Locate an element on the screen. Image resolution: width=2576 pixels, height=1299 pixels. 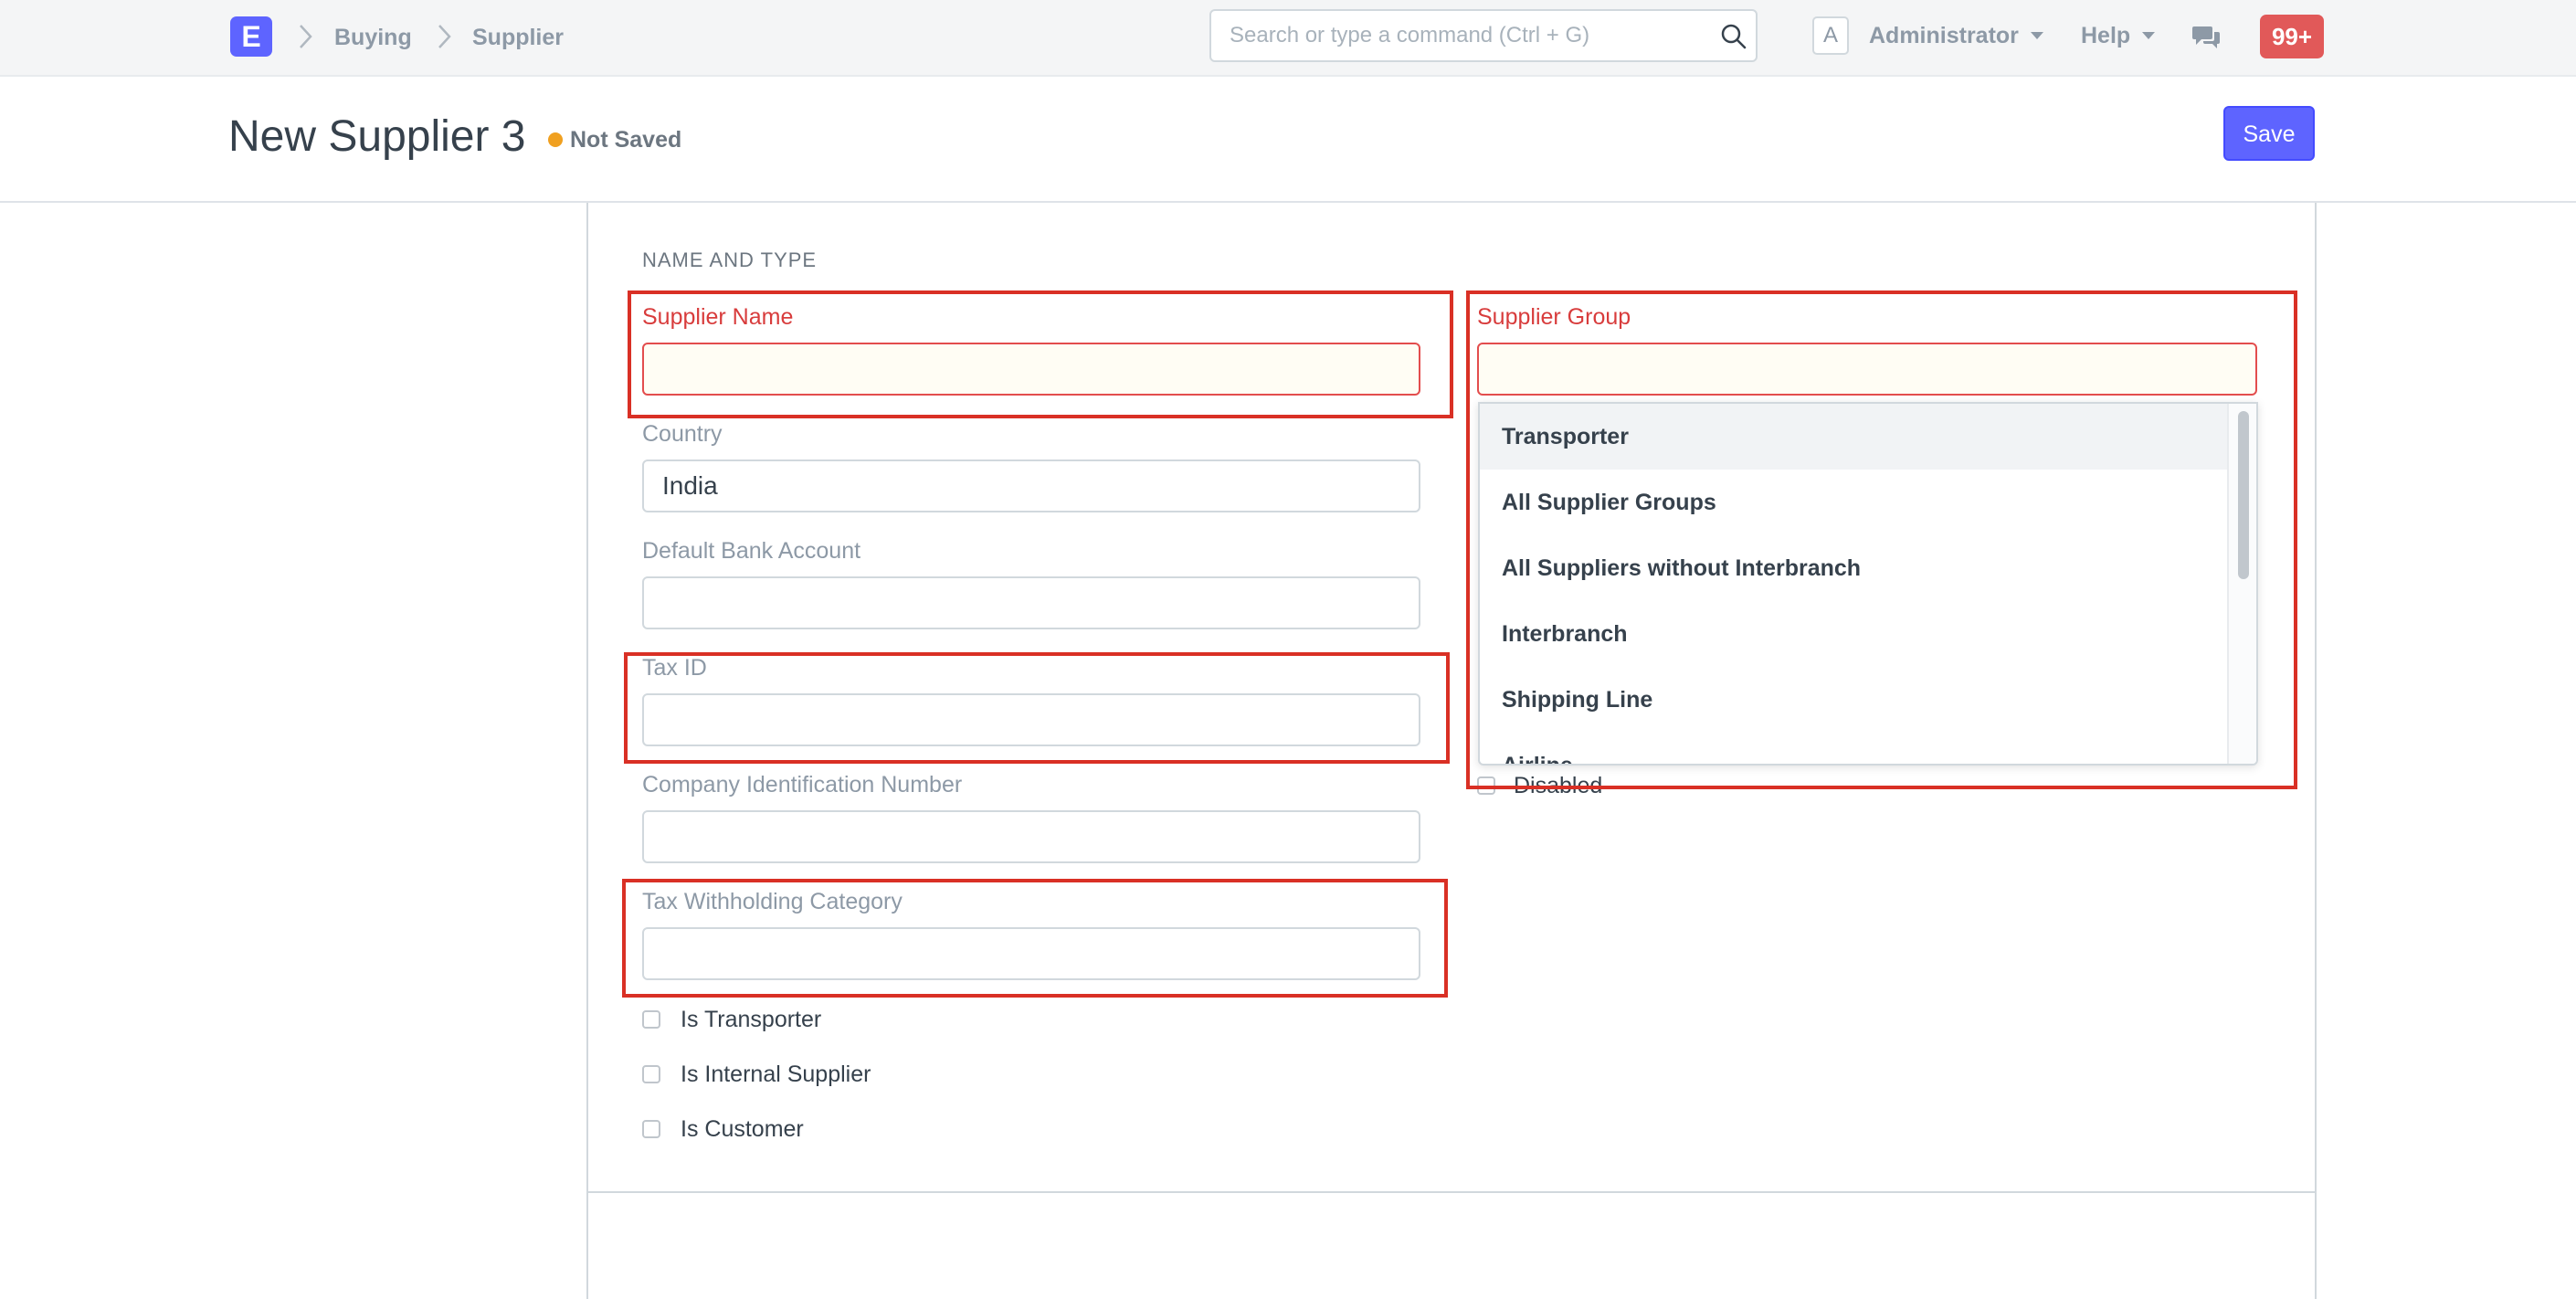
dropdown-option: Airline is located at coordinates (1853, 748).